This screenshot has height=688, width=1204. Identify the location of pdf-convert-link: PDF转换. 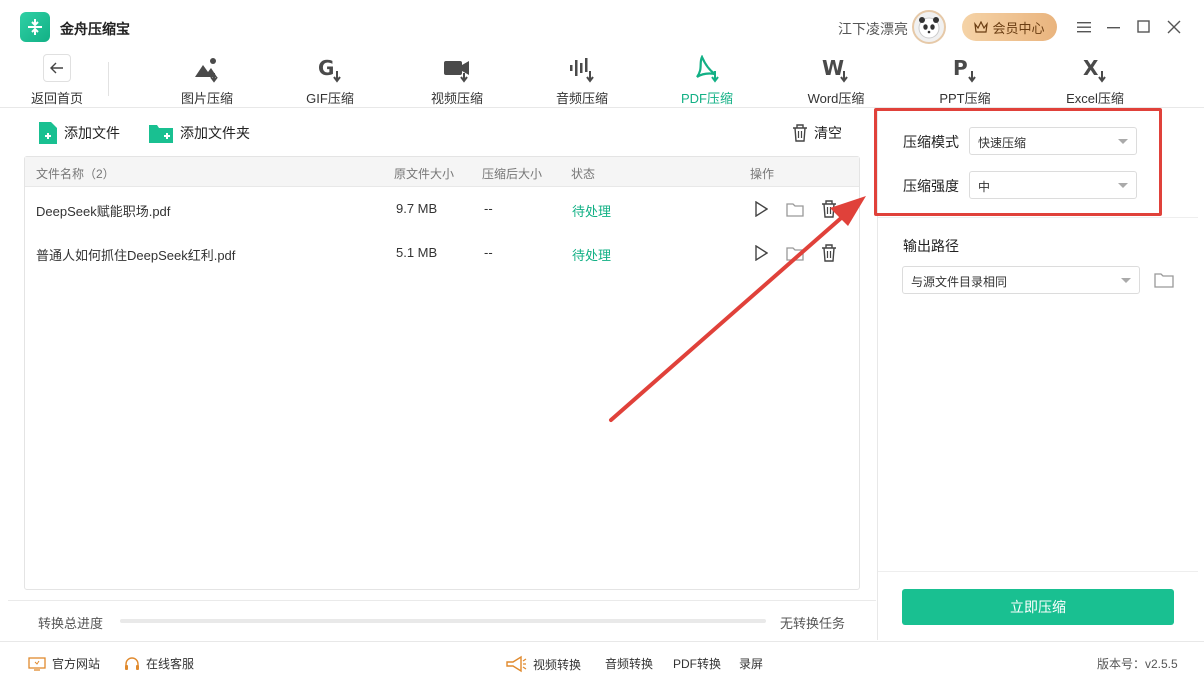
(697, 663).